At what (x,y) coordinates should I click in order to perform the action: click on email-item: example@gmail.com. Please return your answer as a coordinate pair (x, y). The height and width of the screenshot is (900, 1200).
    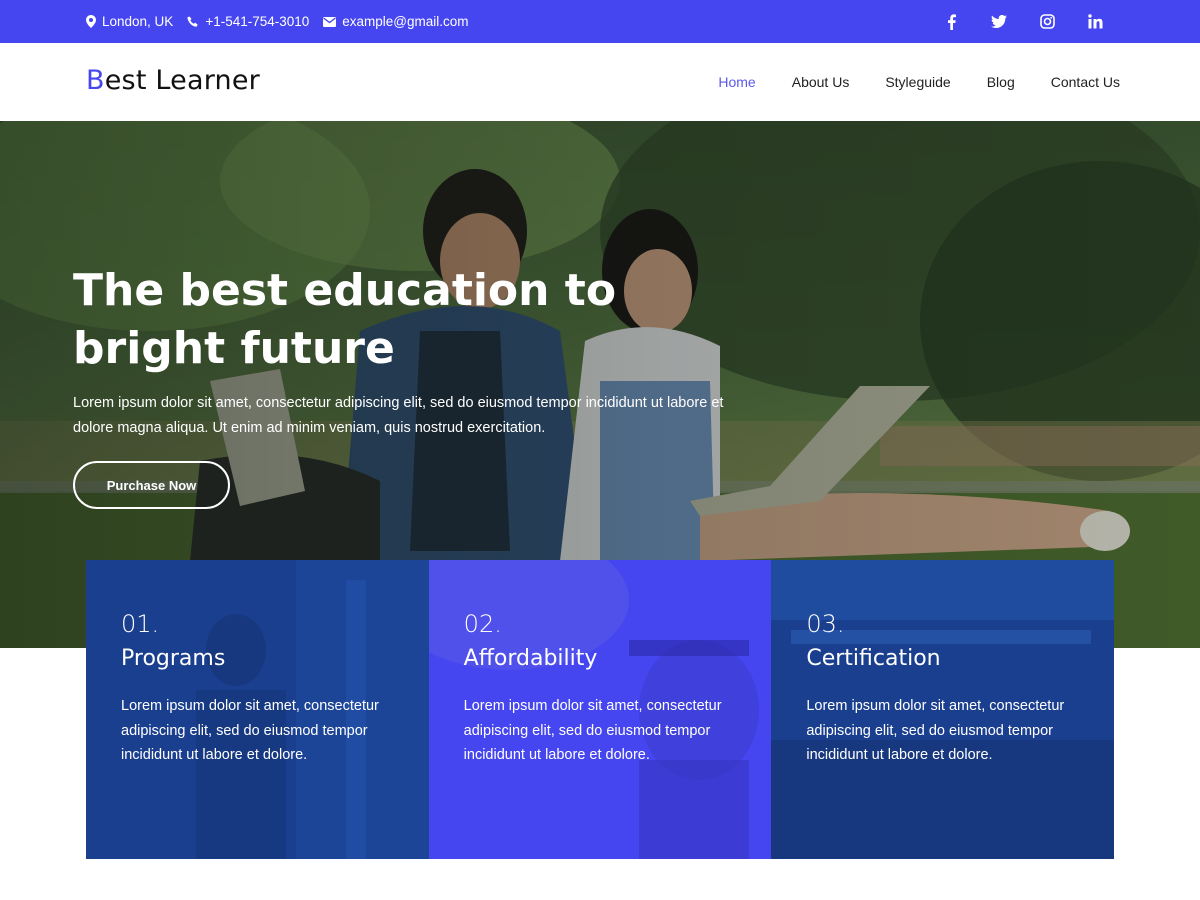
    Looking at the image, I should click on (396, 21).